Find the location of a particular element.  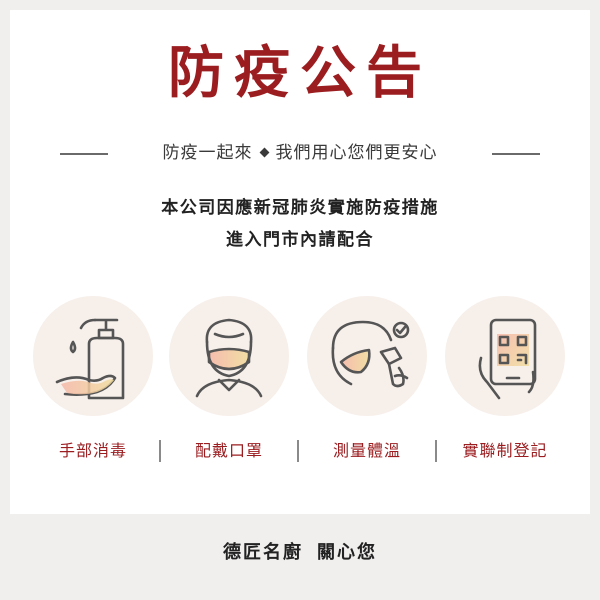

hand-sanitizer-icon is located at coordinates (93, 356).